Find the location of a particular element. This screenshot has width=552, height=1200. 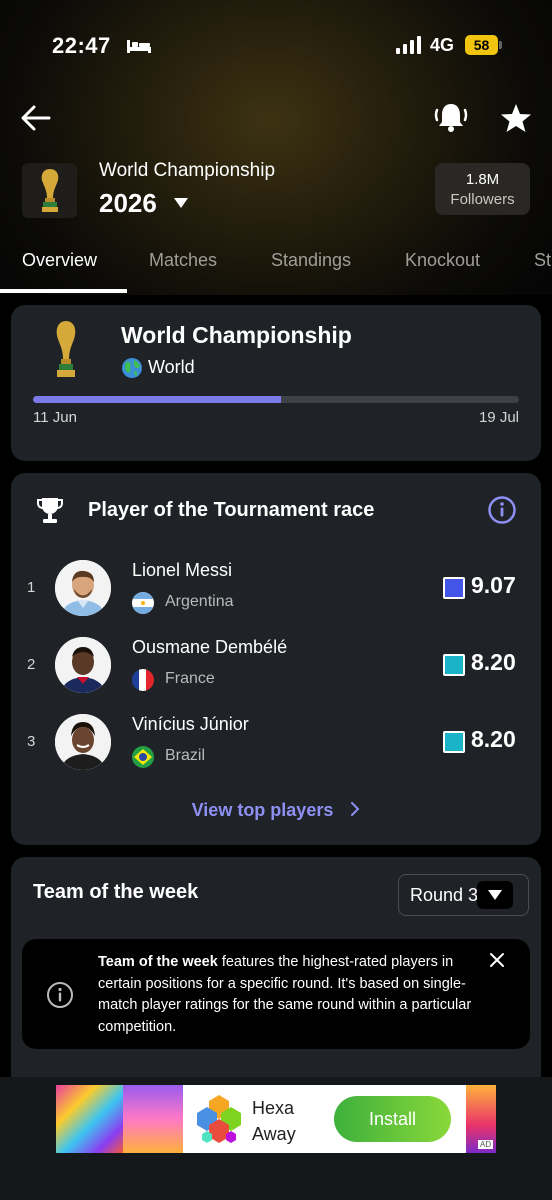

totw-info-bold: Team of the week is located at coordinates (158, 962).